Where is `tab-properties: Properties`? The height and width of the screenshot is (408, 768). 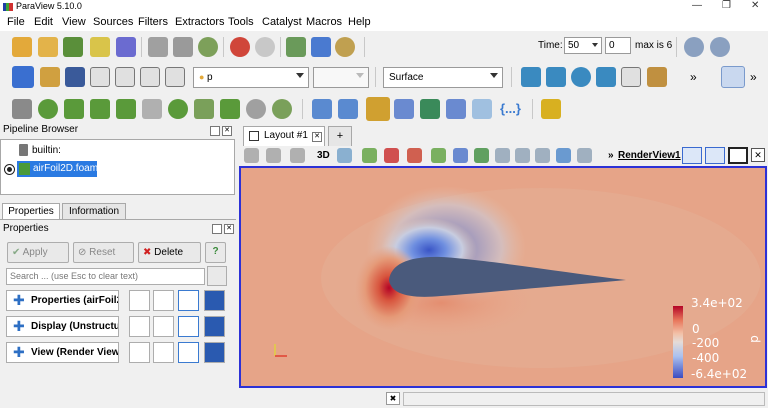
tab-properties: Properties is located at coordinates (31, 211).